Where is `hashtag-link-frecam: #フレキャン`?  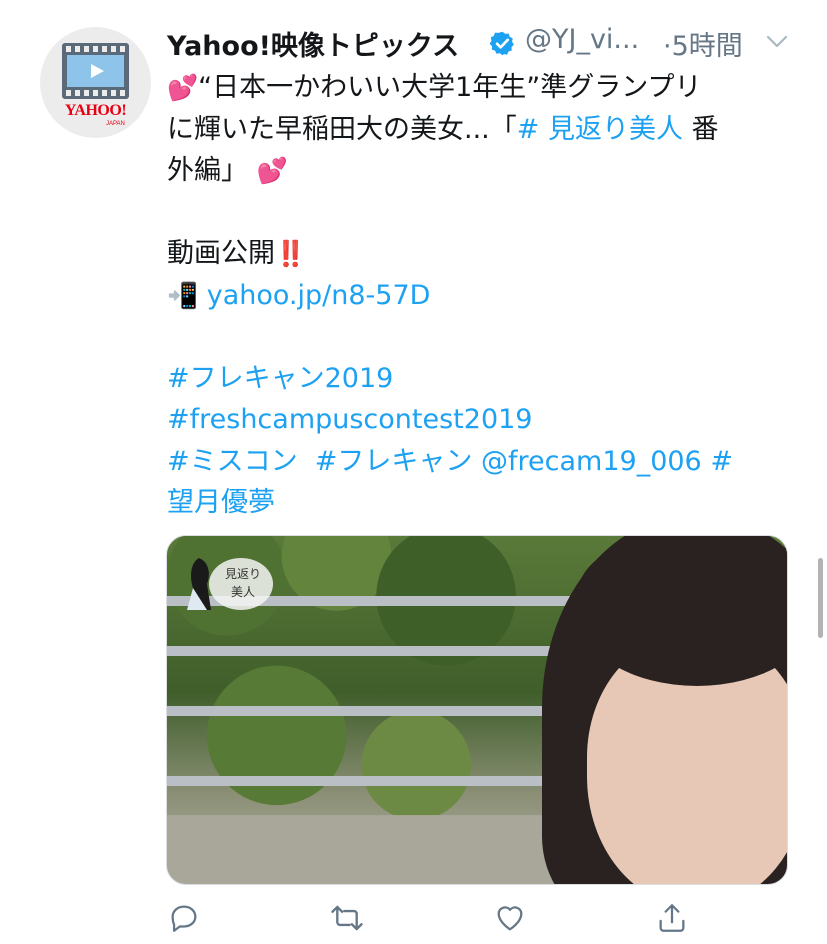 hashtag-link-frecam: #フレキャン is located at coordinates (394, 461).